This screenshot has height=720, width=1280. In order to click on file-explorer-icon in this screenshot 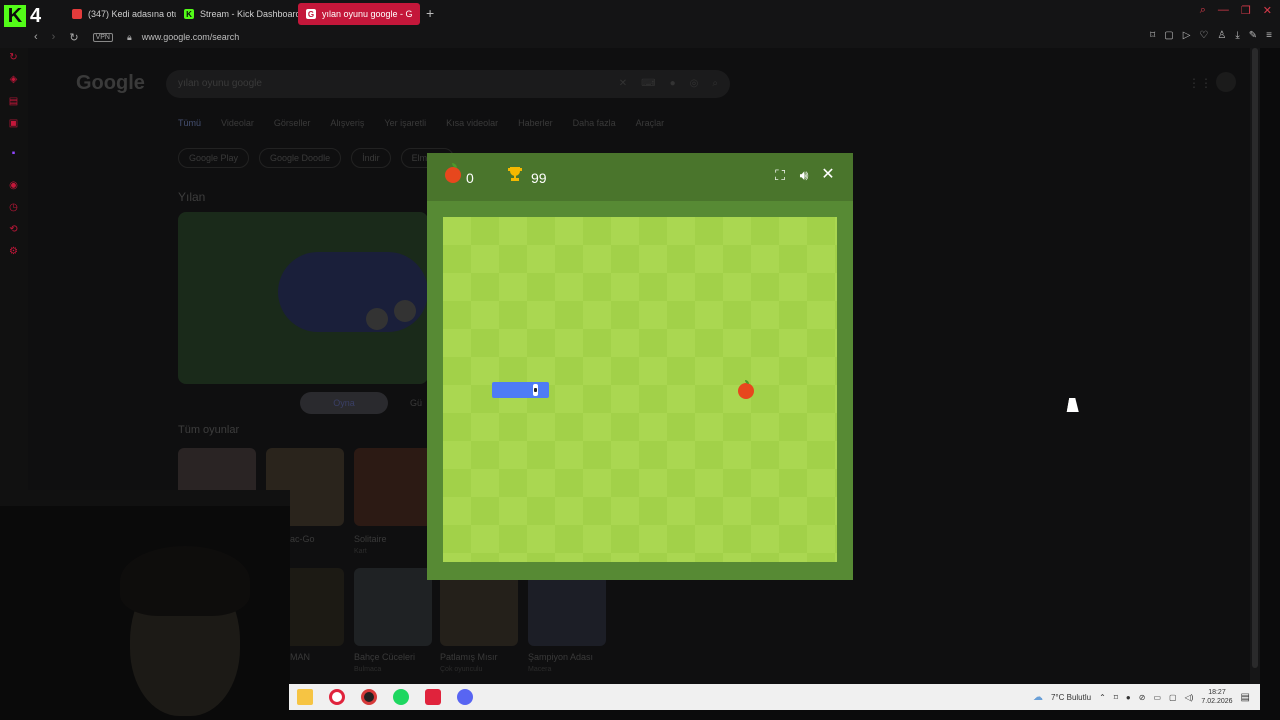, I will do `click(305, 697)`.